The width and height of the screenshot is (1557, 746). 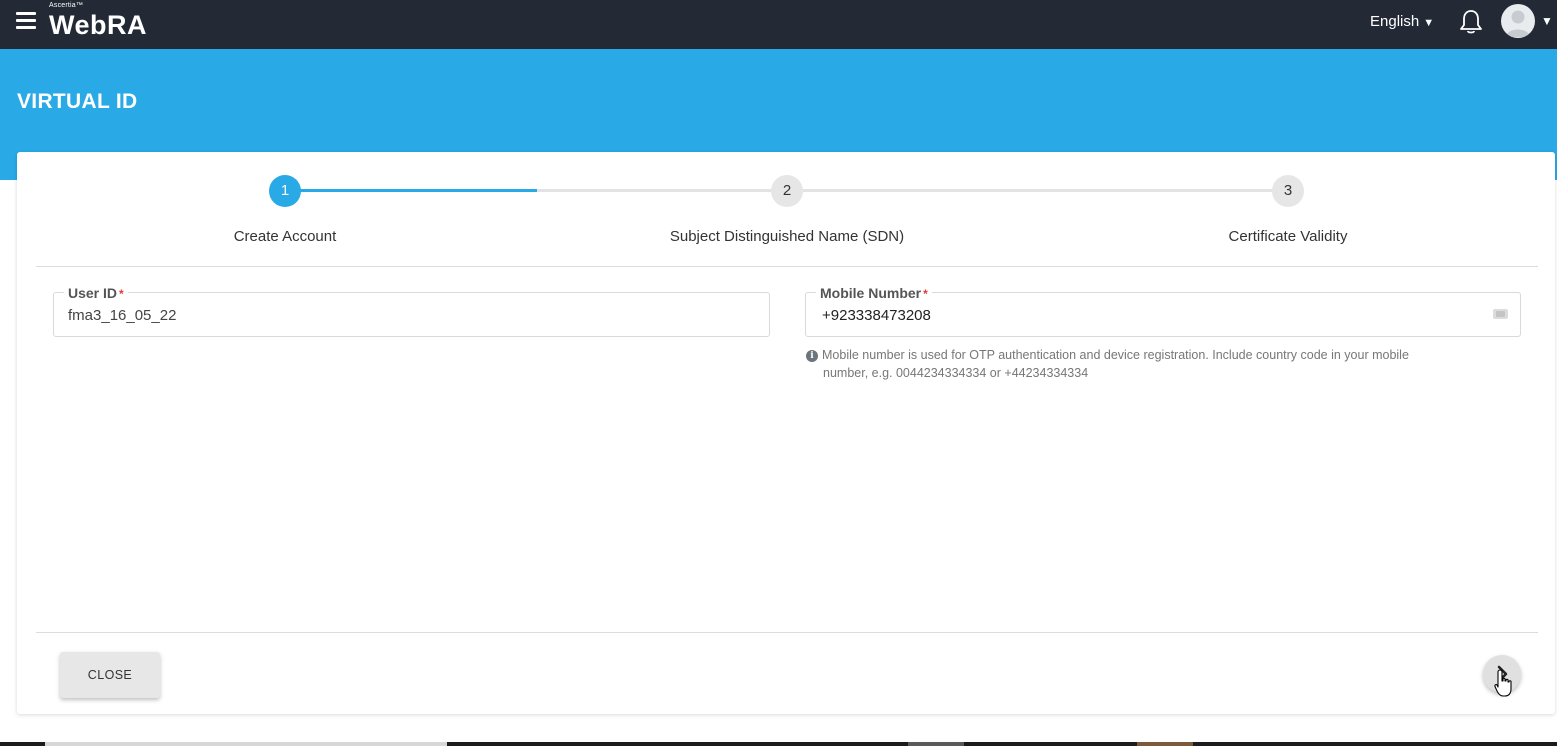 I want to click on stepper-divider, so click(x=787, y=266).